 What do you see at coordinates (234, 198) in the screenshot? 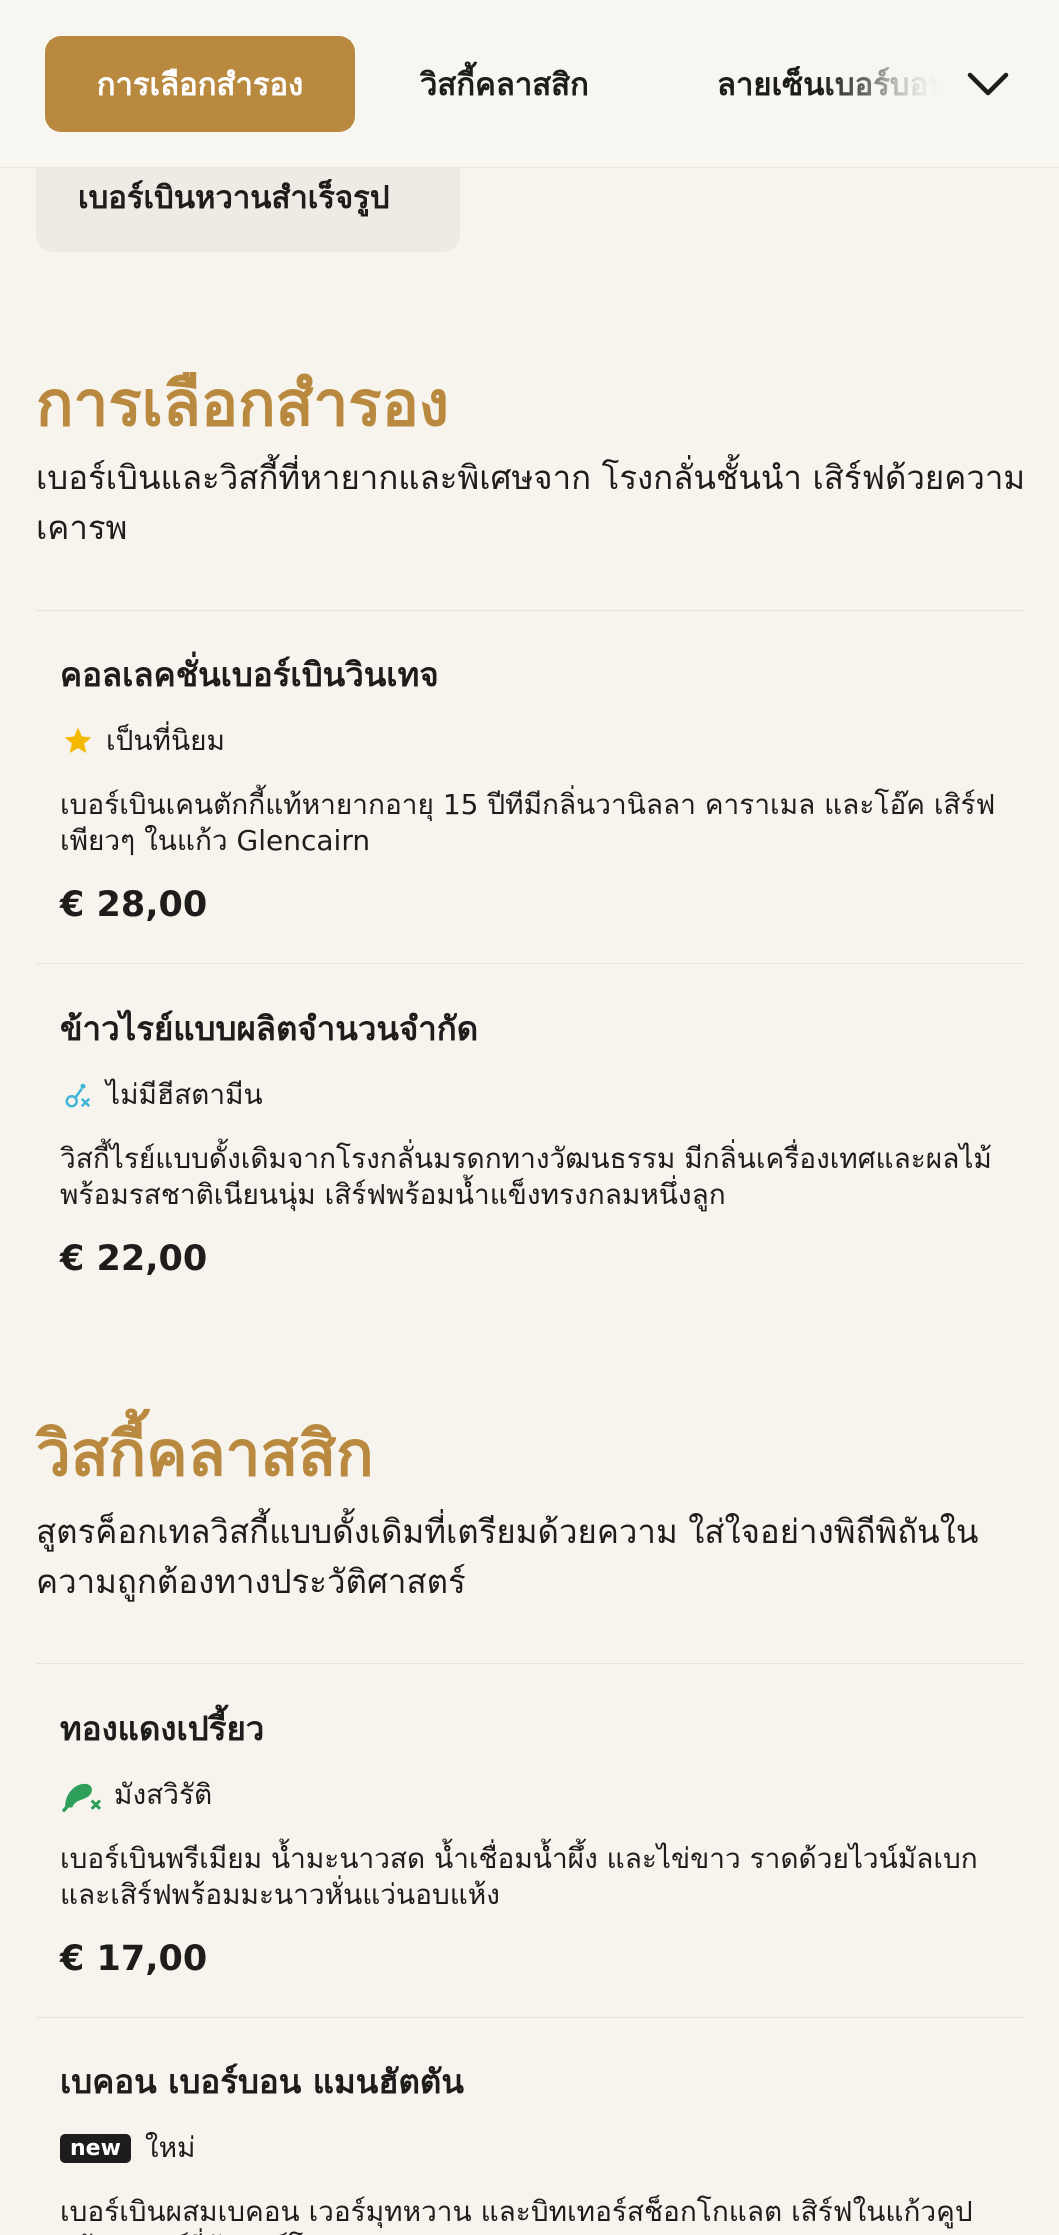
I see `subcategory-chip-label: เบอร์เบินหวานสำเร็จรูป` at bounding box center [234, 198].